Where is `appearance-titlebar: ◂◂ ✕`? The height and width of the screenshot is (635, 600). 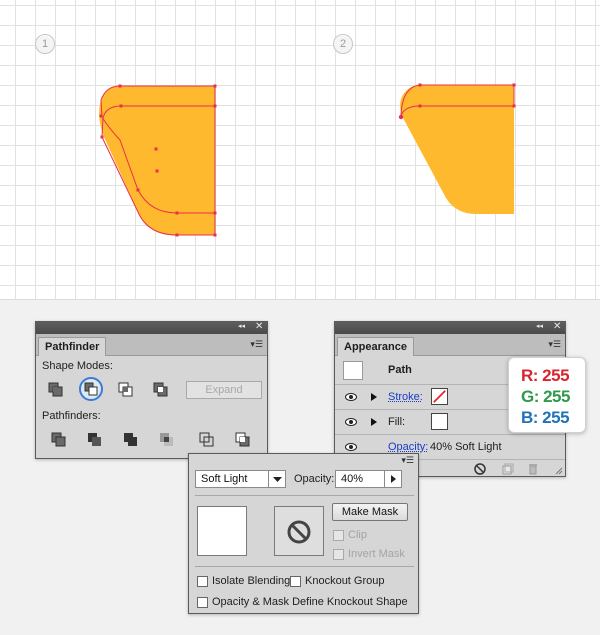
appearance-titlebar: ◂◂ ✕ is located at coordinates (450, 327).